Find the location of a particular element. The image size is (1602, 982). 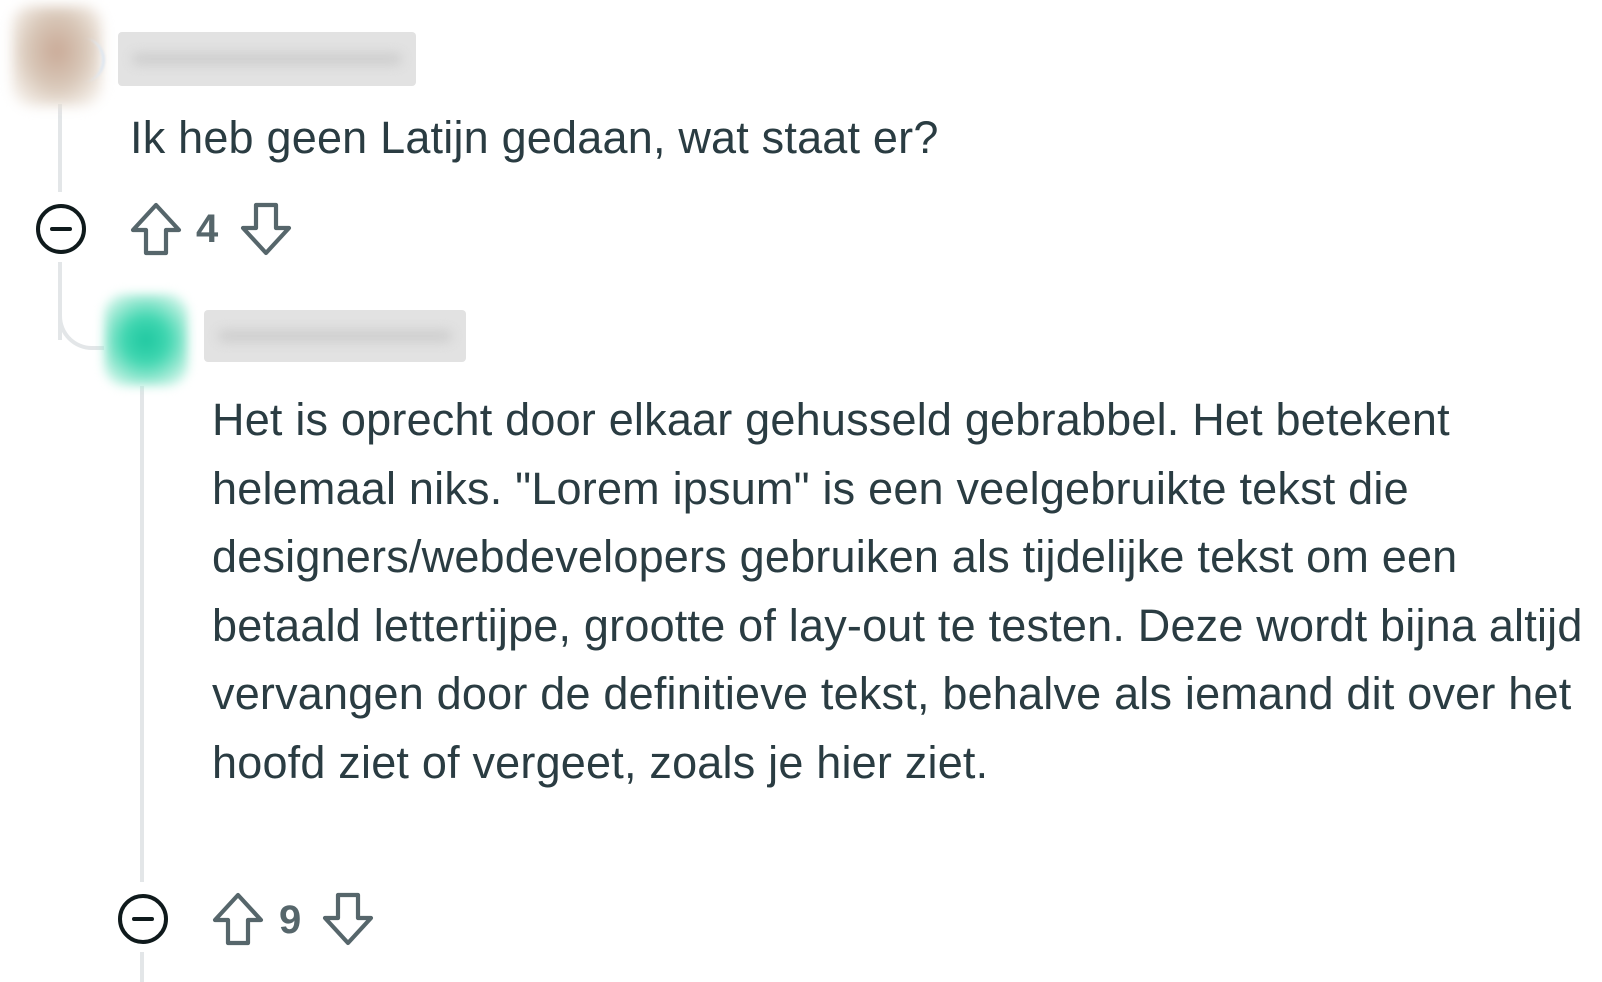

thread-line-reply-lower is located at coordinates (142, 967).